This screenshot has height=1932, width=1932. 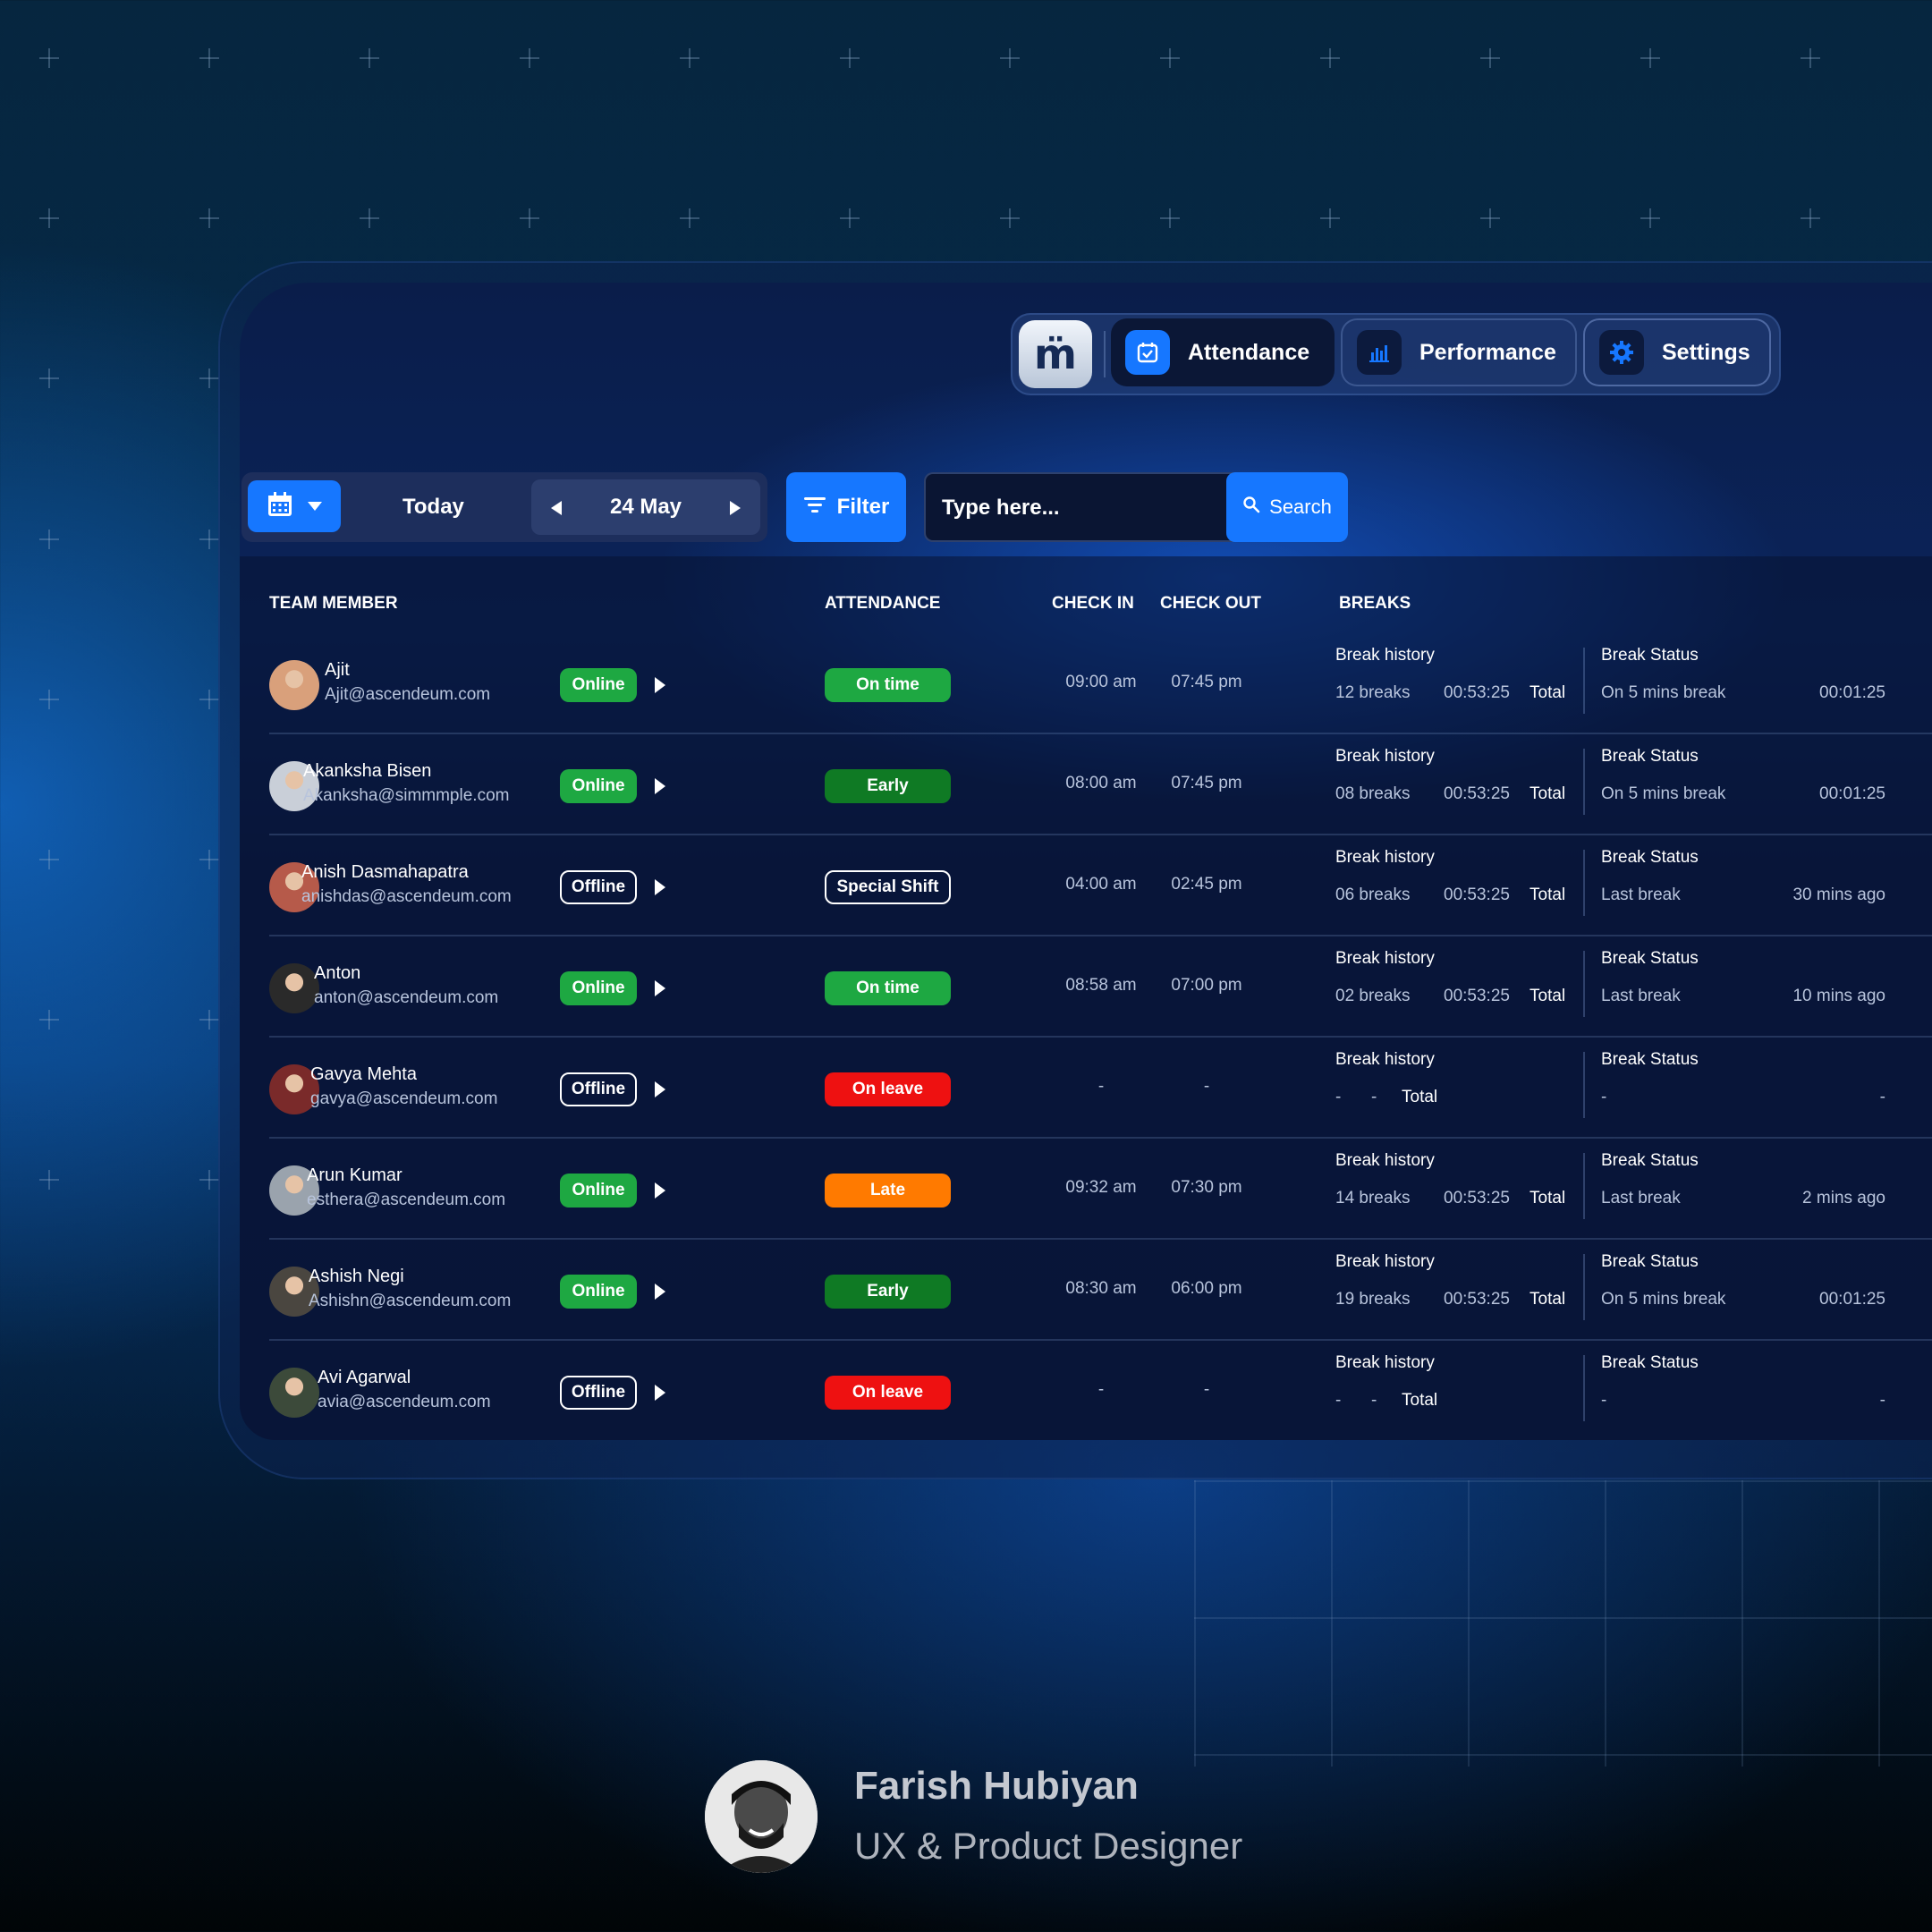 What do you see at coordinates (888, 887) in the screenshot?
I see `attendance-badge: Special Shift` at bounding box center [888, 887].